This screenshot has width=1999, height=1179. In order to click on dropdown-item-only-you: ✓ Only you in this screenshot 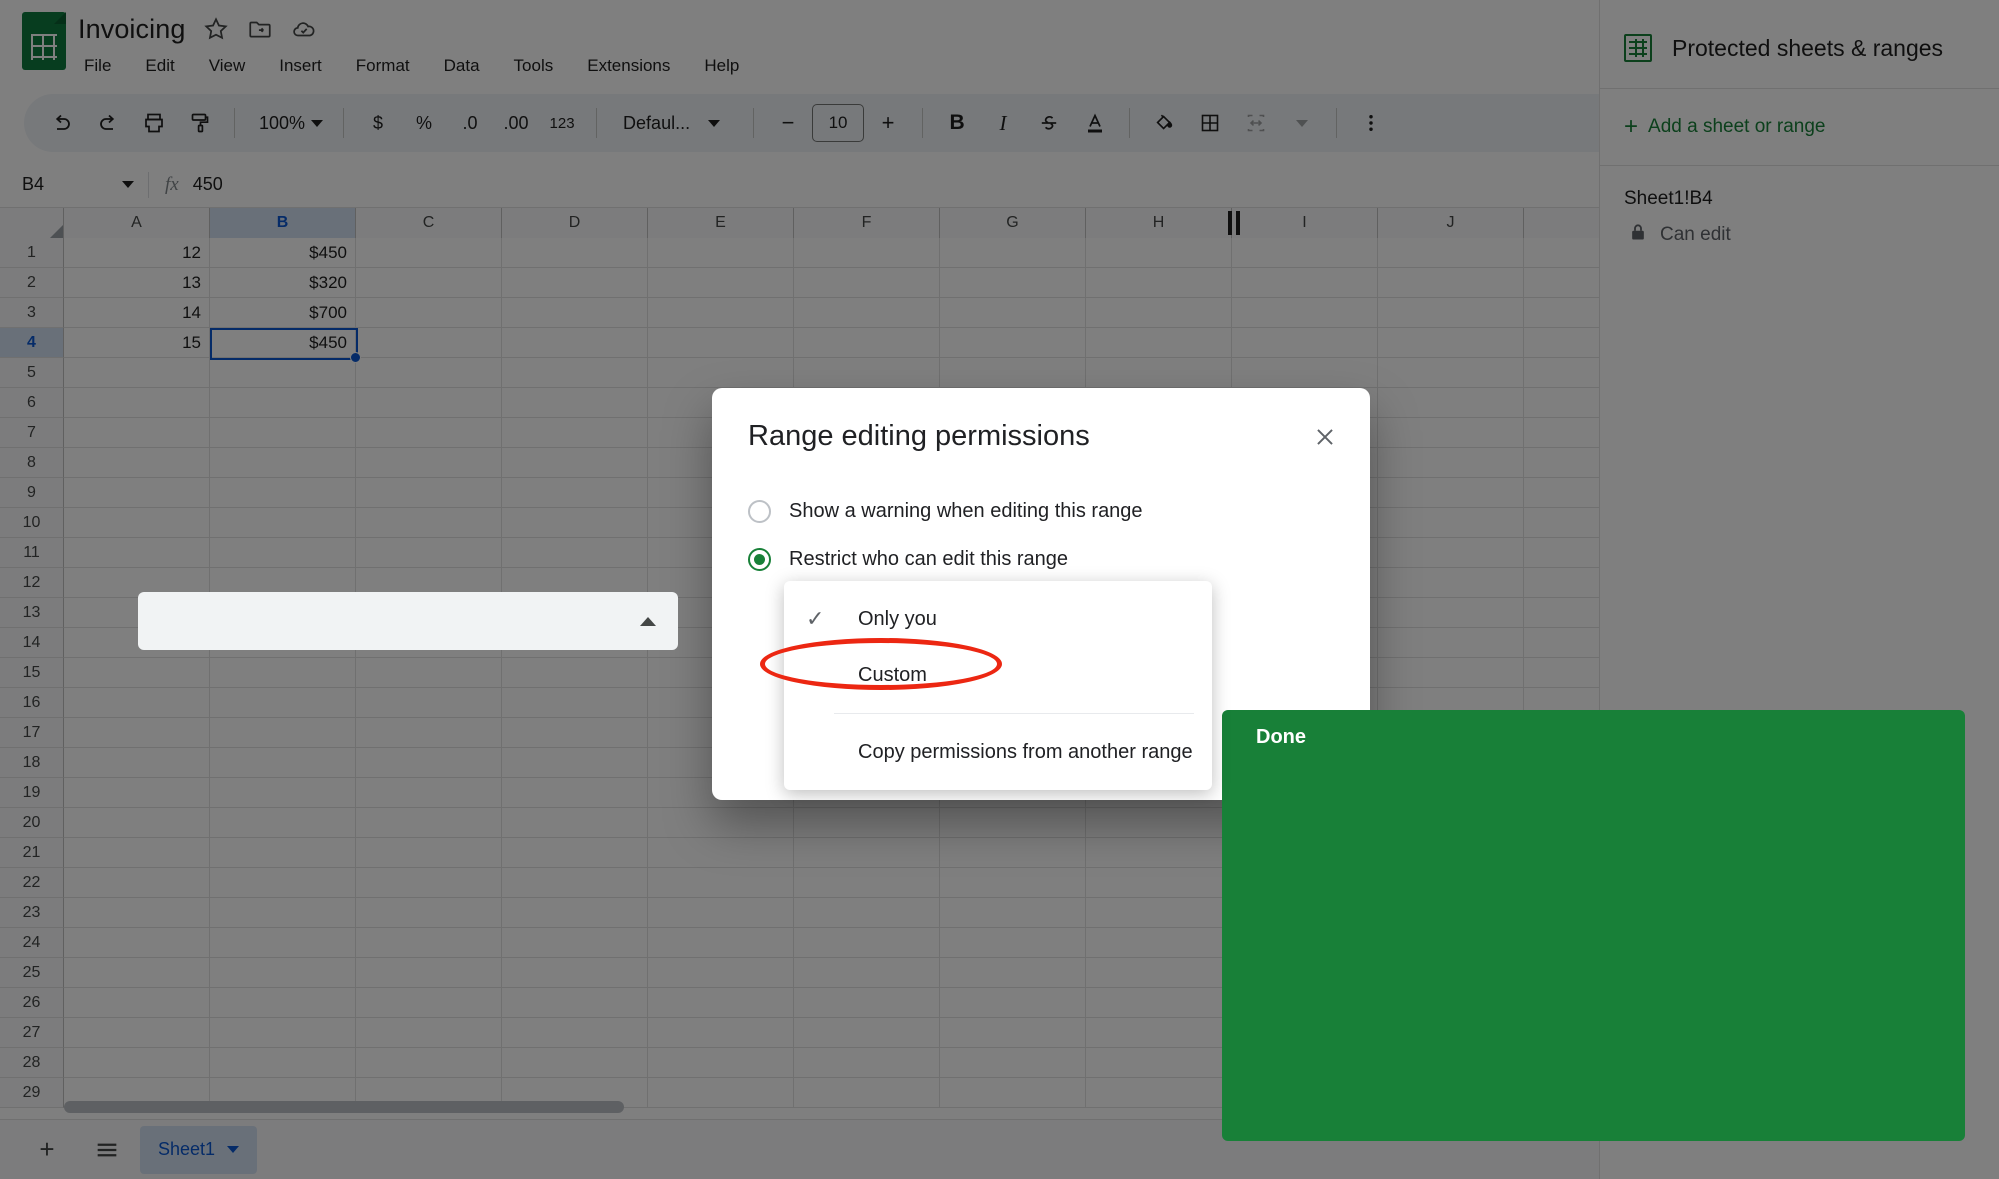, I will do `click(998, 619)`.